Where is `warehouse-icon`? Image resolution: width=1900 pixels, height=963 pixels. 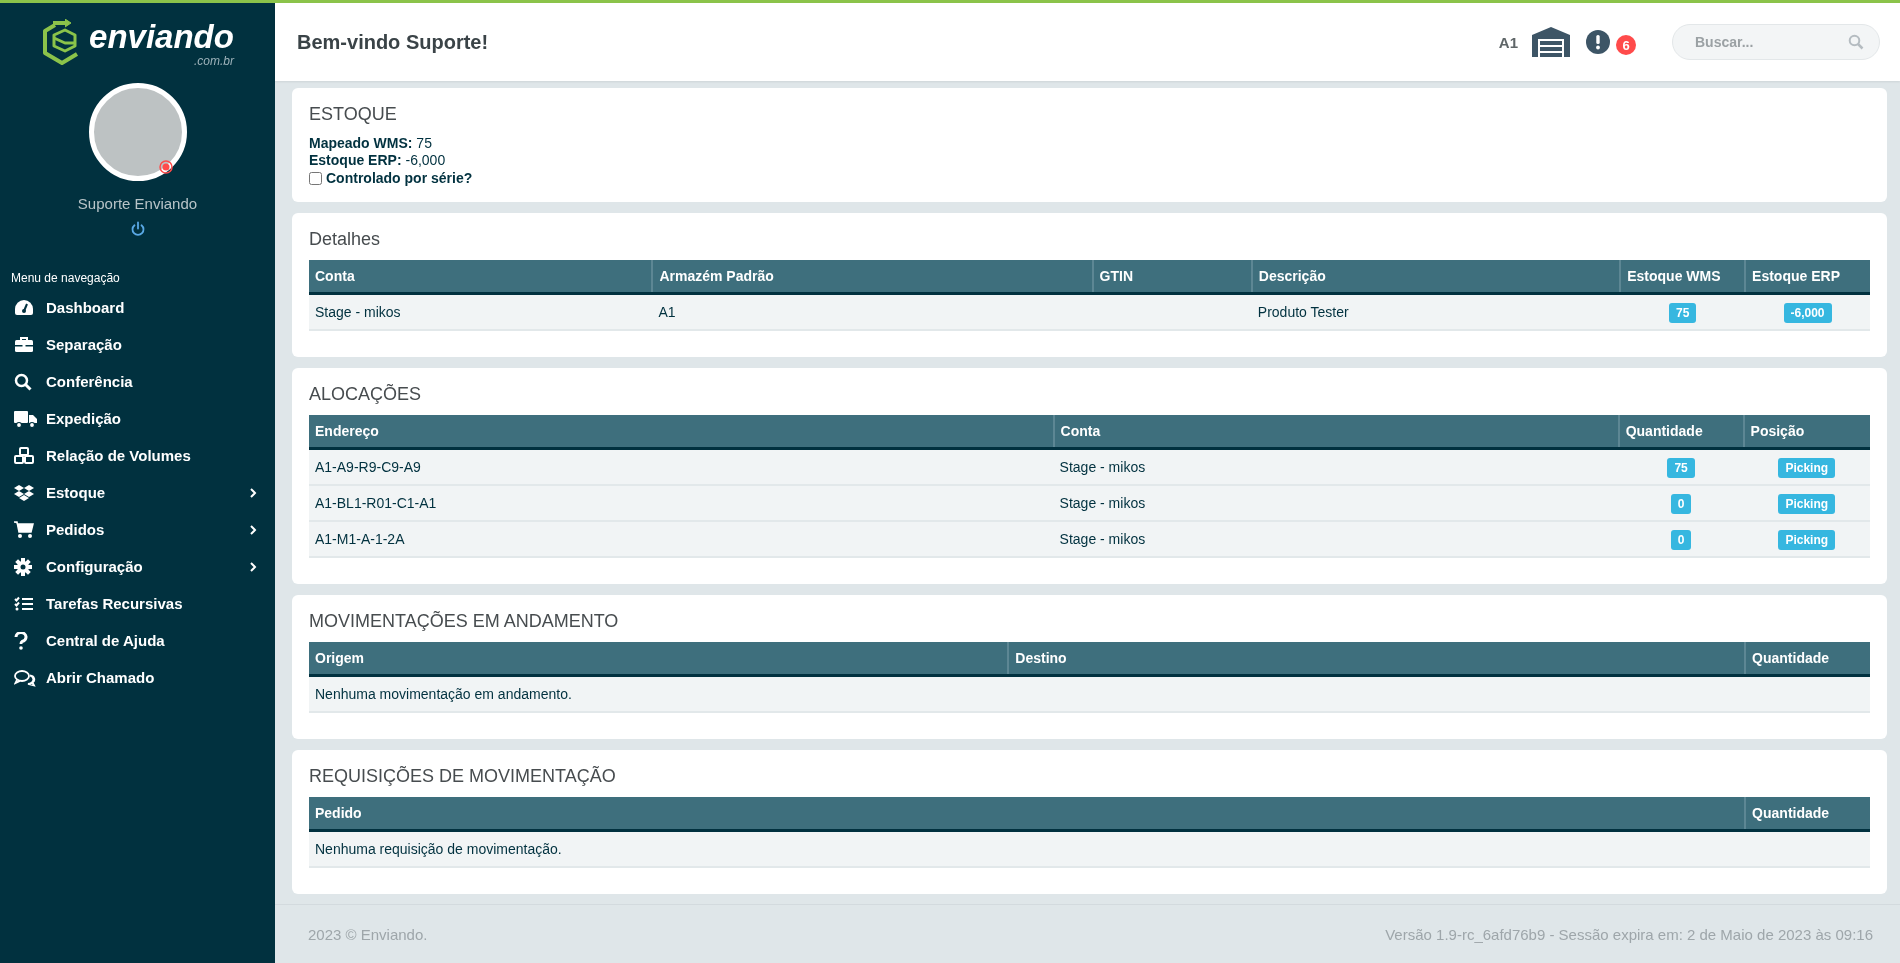 warehouse-icon is located at coordinates (1551, 42).